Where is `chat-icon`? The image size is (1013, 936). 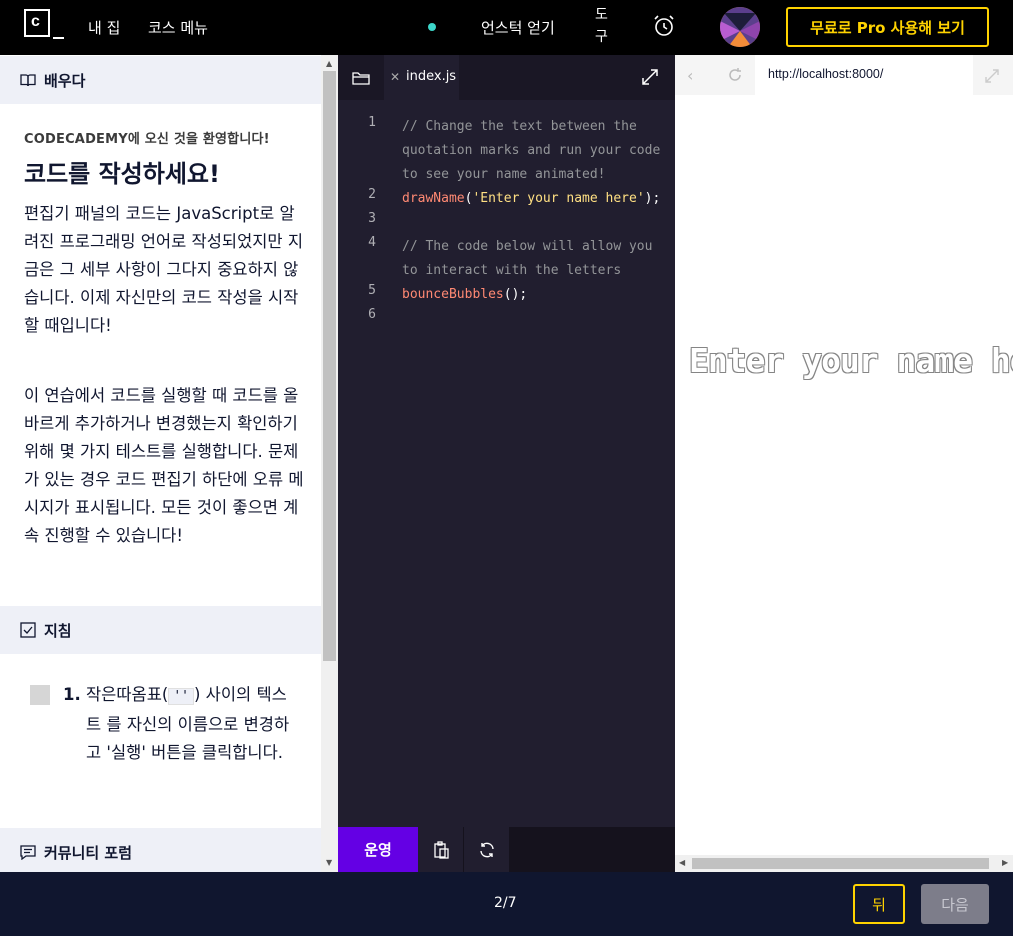 chat-icon is located at coordinates (28, 852).